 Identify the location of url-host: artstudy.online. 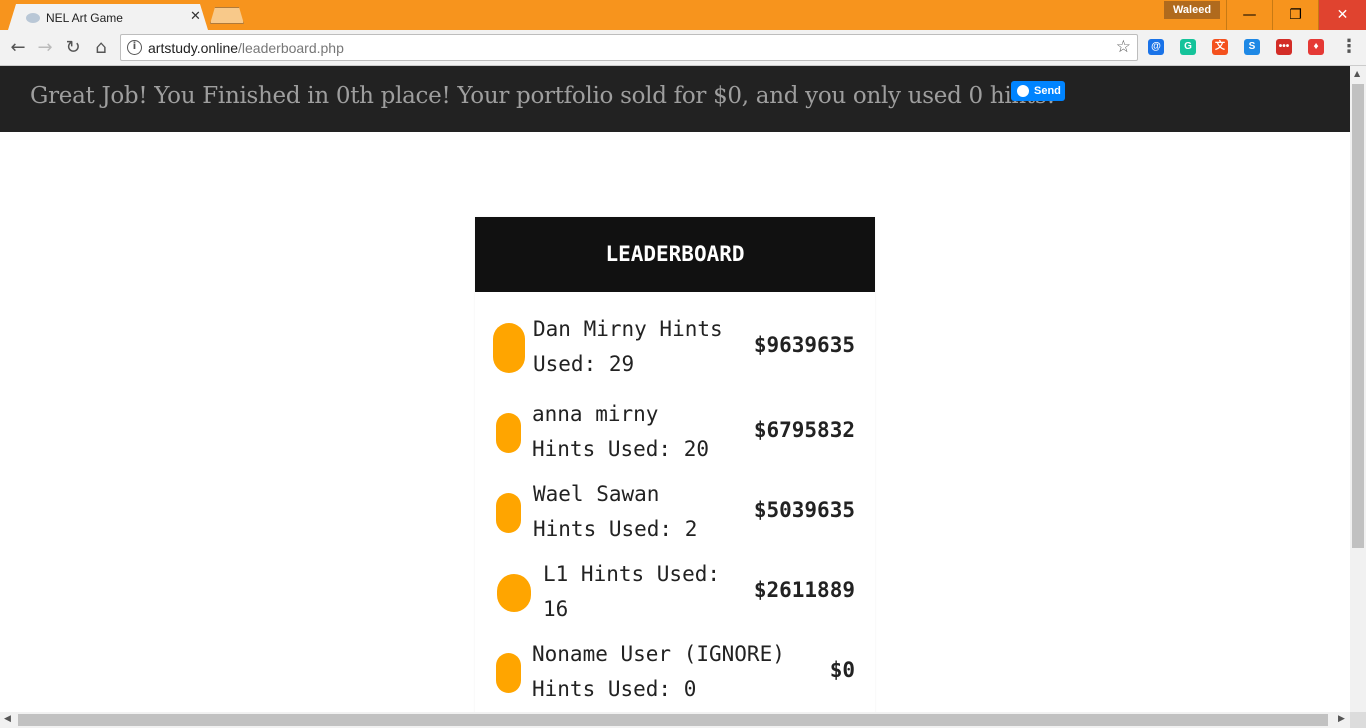
(193, 48).